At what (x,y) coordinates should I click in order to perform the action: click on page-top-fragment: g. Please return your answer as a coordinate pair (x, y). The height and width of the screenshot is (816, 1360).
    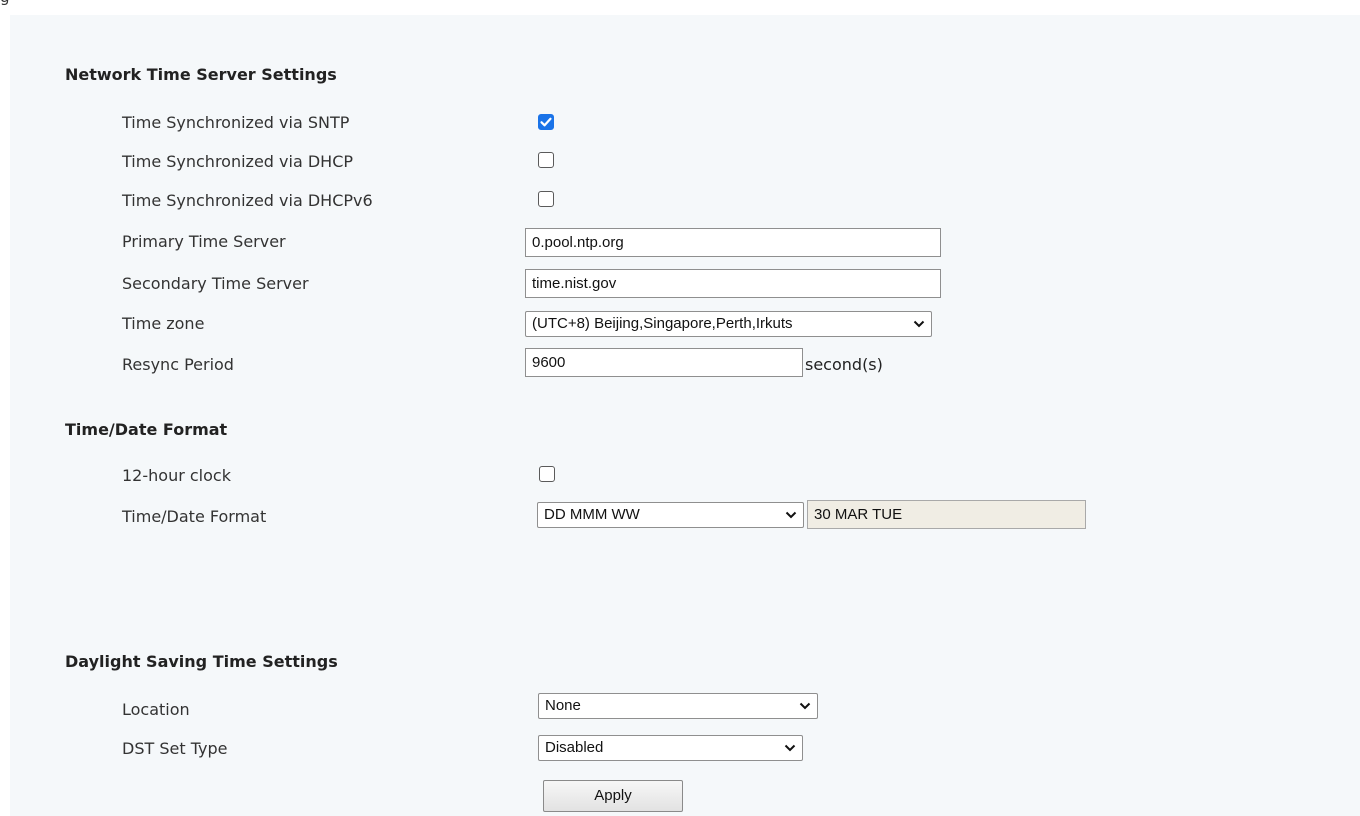
    Looking at the image, I should click on (5, 3).